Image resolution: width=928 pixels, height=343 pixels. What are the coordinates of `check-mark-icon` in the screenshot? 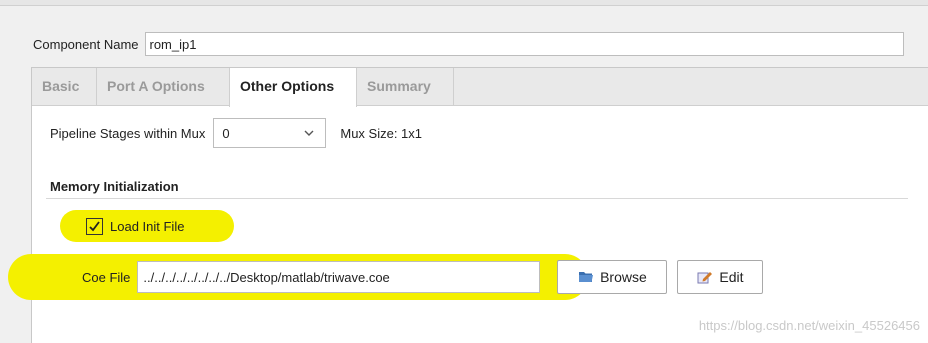 It's located at (94, 225).